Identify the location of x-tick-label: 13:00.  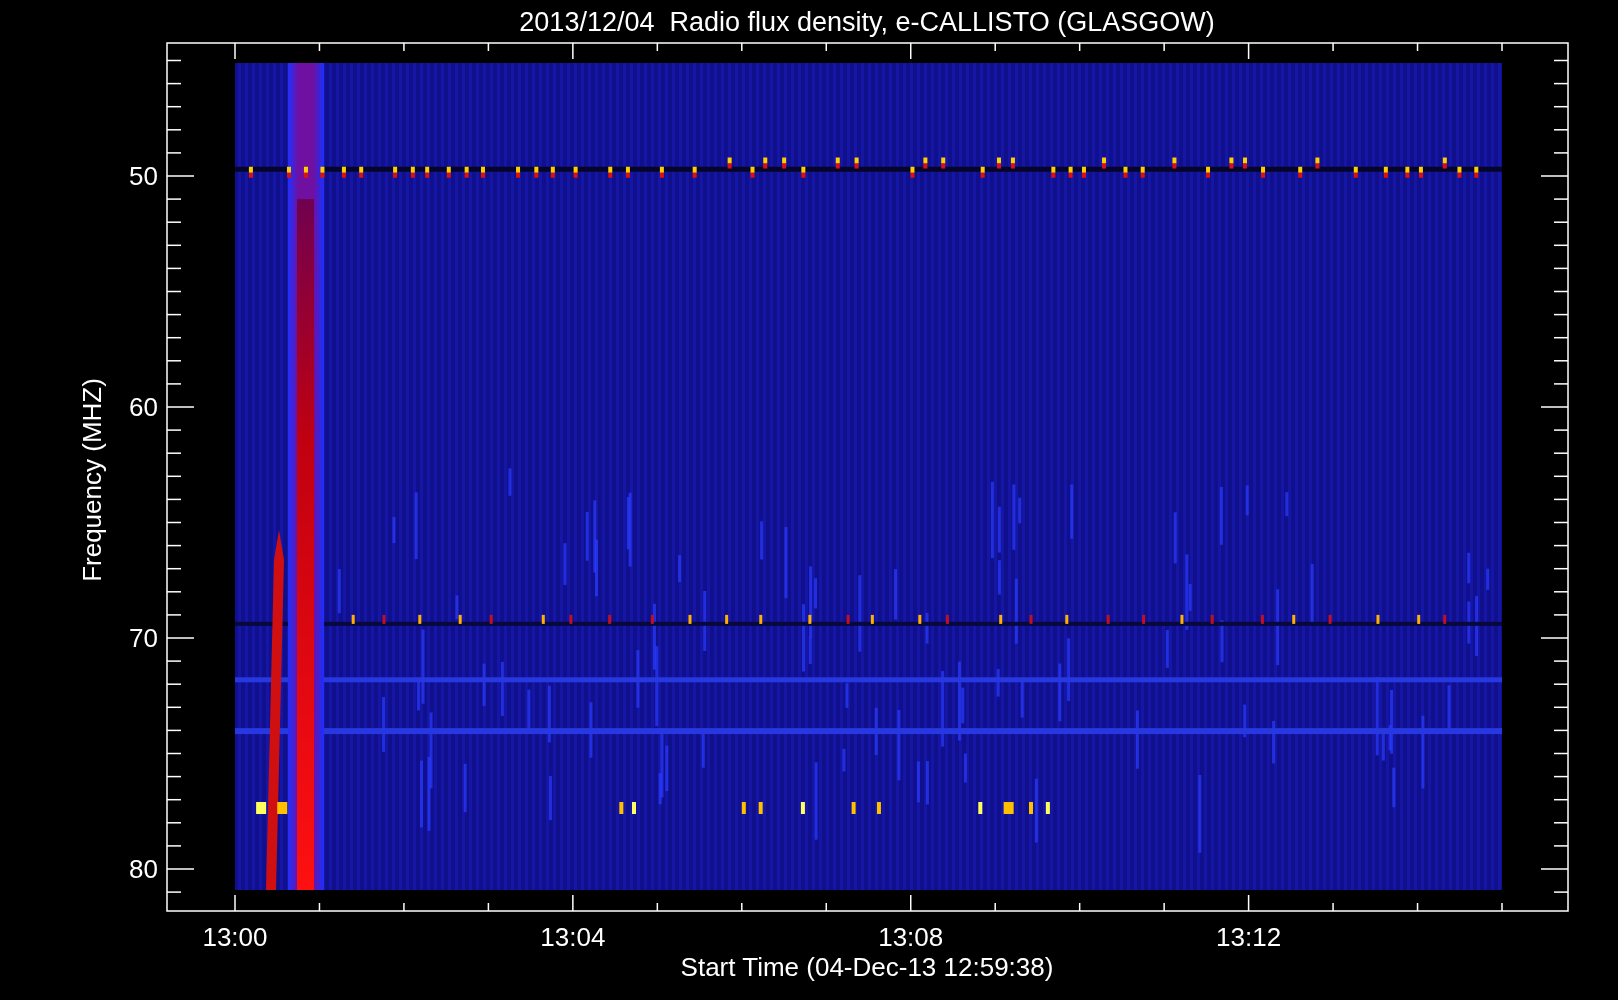
(235, 937).